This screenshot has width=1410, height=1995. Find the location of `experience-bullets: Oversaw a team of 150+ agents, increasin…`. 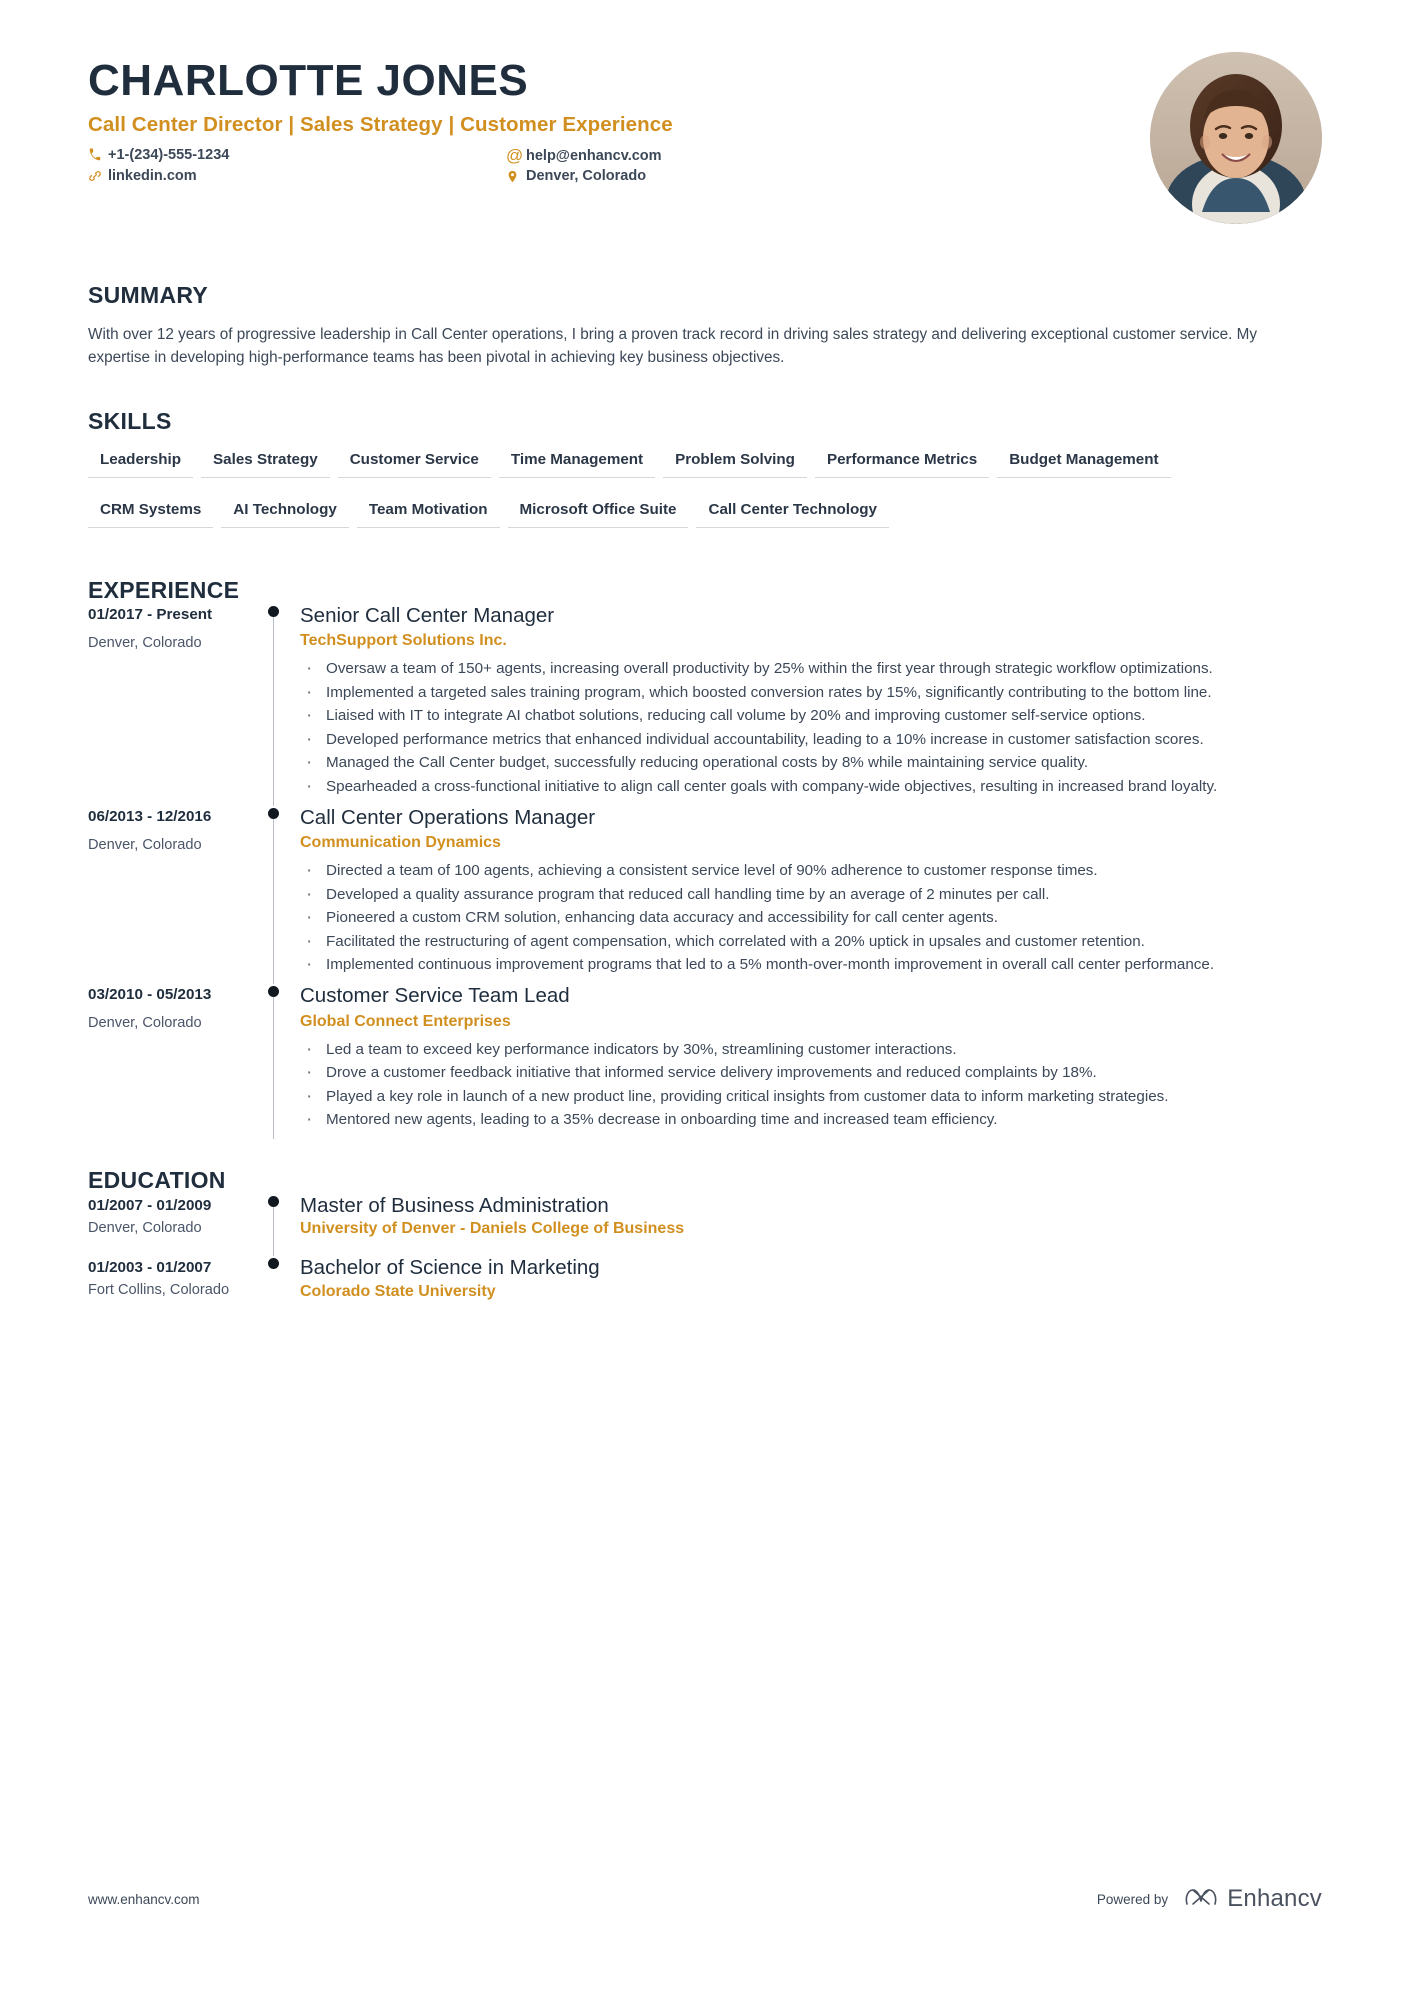

experience-bullets: Oversaw a team of 150+ agents, increasin… is located at coordinates (800, 728).